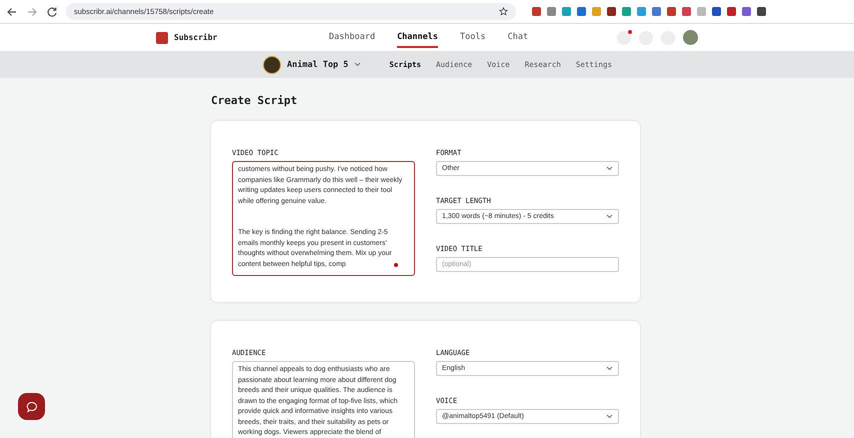 This screenshot has height=438, width=854. I want to click on chat-bubble-icon, so click(32, 406).